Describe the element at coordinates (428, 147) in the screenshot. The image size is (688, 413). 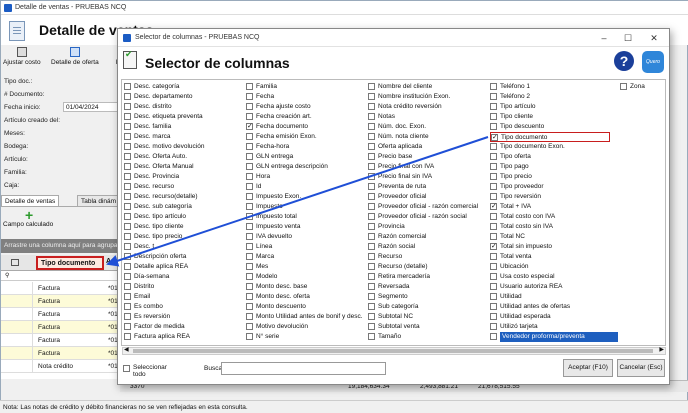
I see `column-option: Oferta aplicada` at that location.